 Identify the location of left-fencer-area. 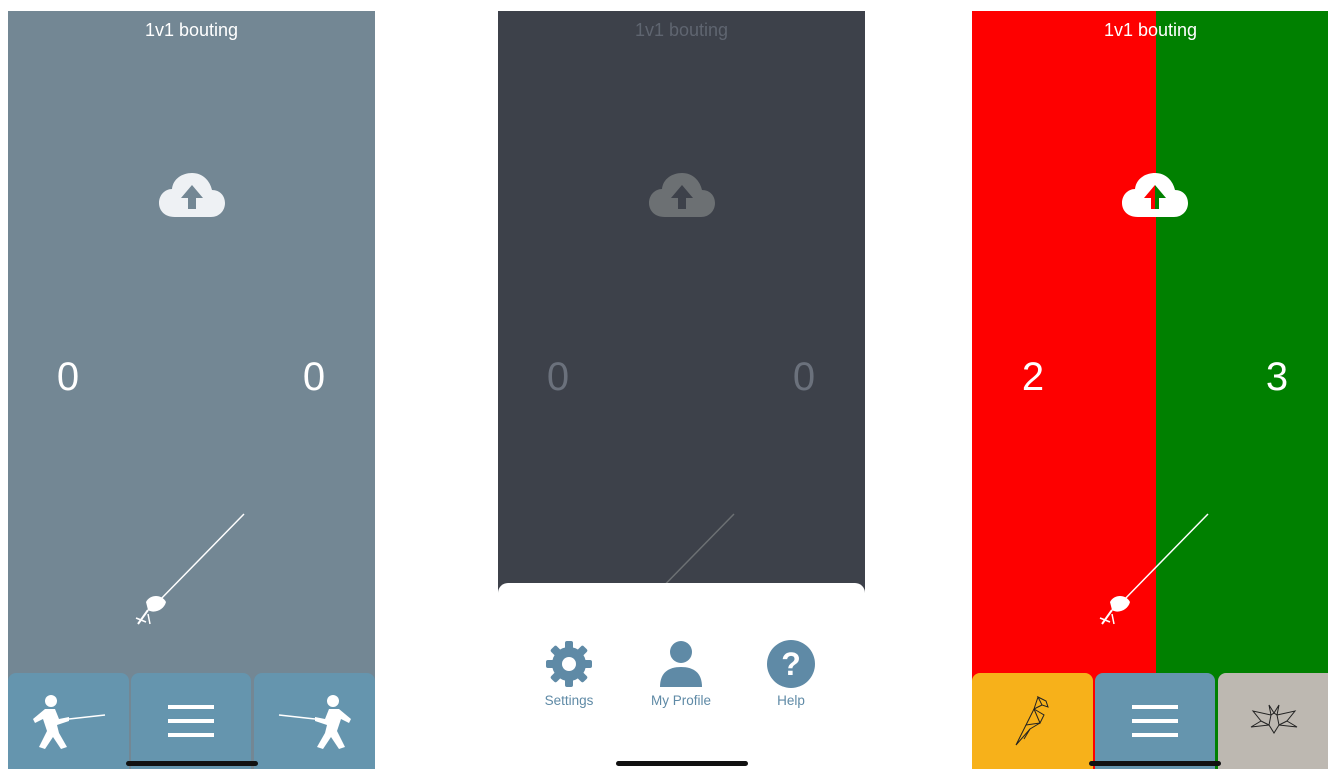
(1064, 390).